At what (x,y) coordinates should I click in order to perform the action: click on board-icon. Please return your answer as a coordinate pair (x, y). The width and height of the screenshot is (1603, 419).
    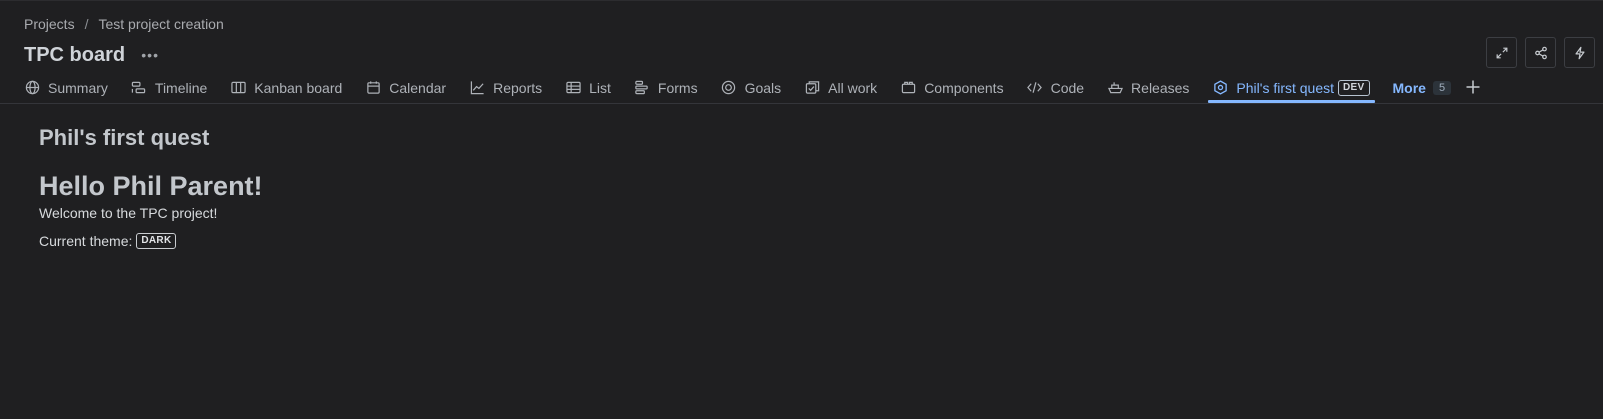
    Looking at the image, I should click on (238, 88).